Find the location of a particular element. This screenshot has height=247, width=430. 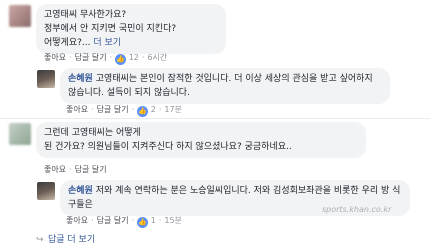

reaction-count: 12 is located at coordinates (134, 57).